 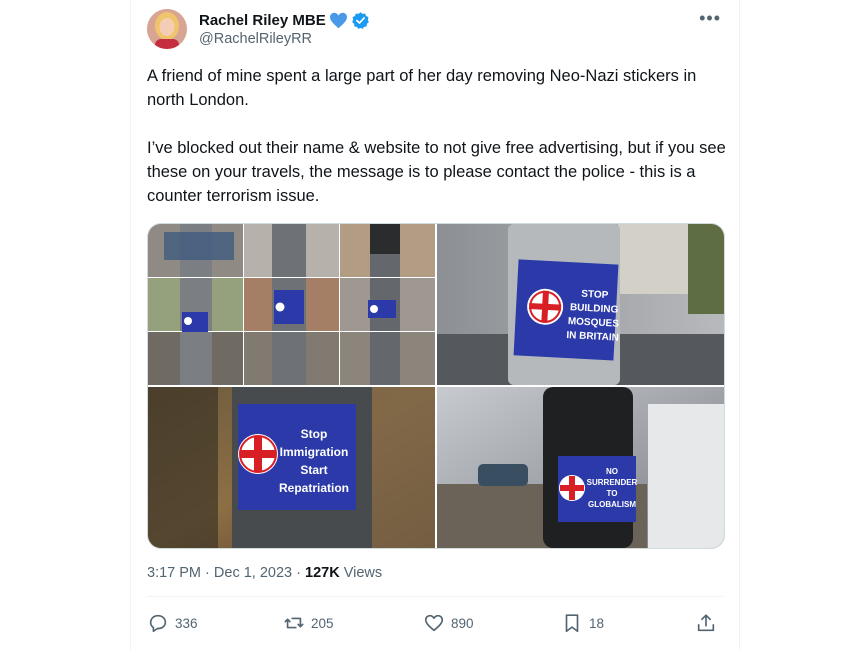 What do you see at coordinates (174, 573) in the screenshot?
I see `tweet-time: 3:17 PM` at bounding box center [174, 573].